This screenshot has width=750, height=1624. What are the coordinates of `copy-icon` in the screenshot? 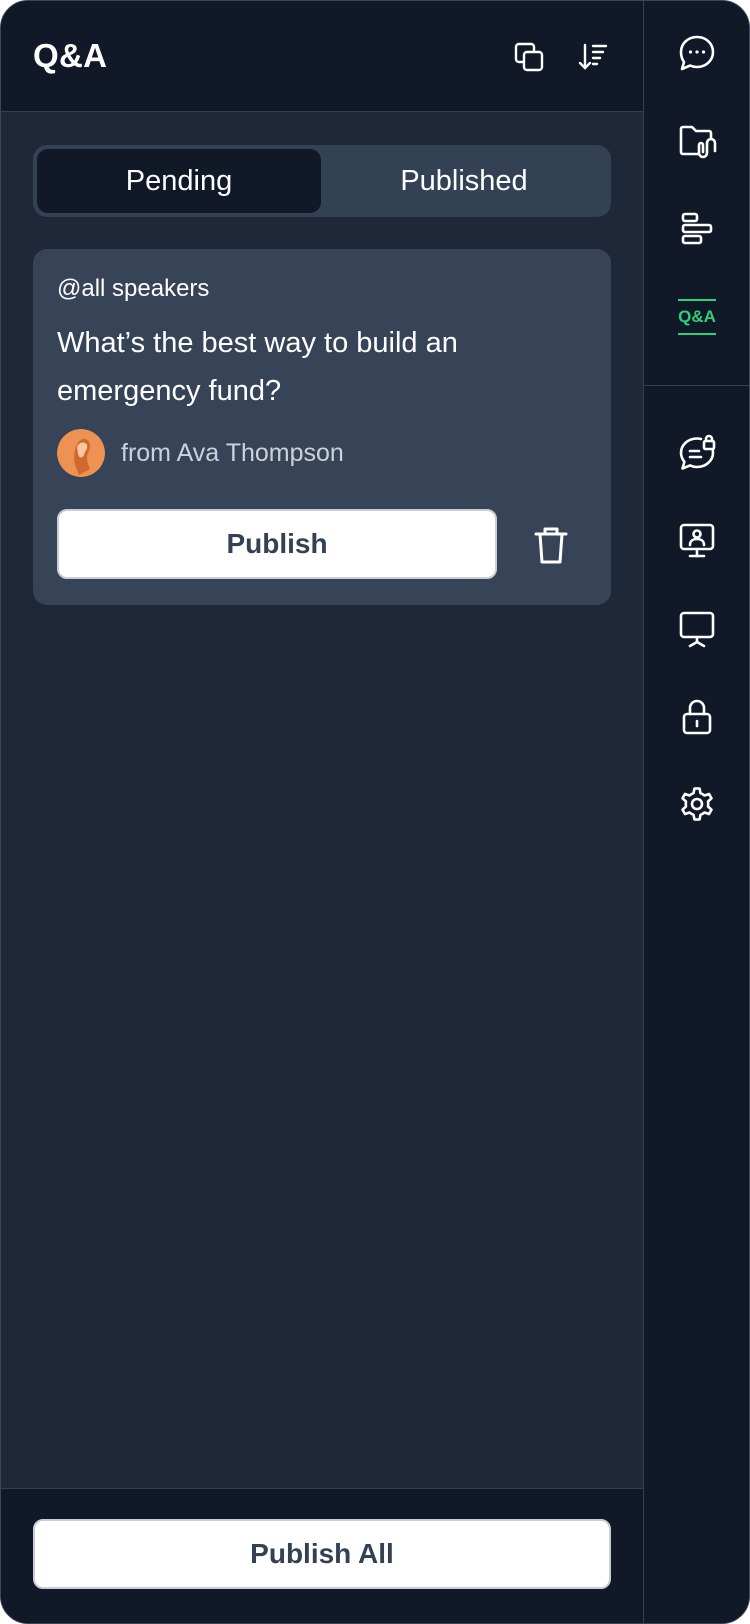 It's located at (529, 57).